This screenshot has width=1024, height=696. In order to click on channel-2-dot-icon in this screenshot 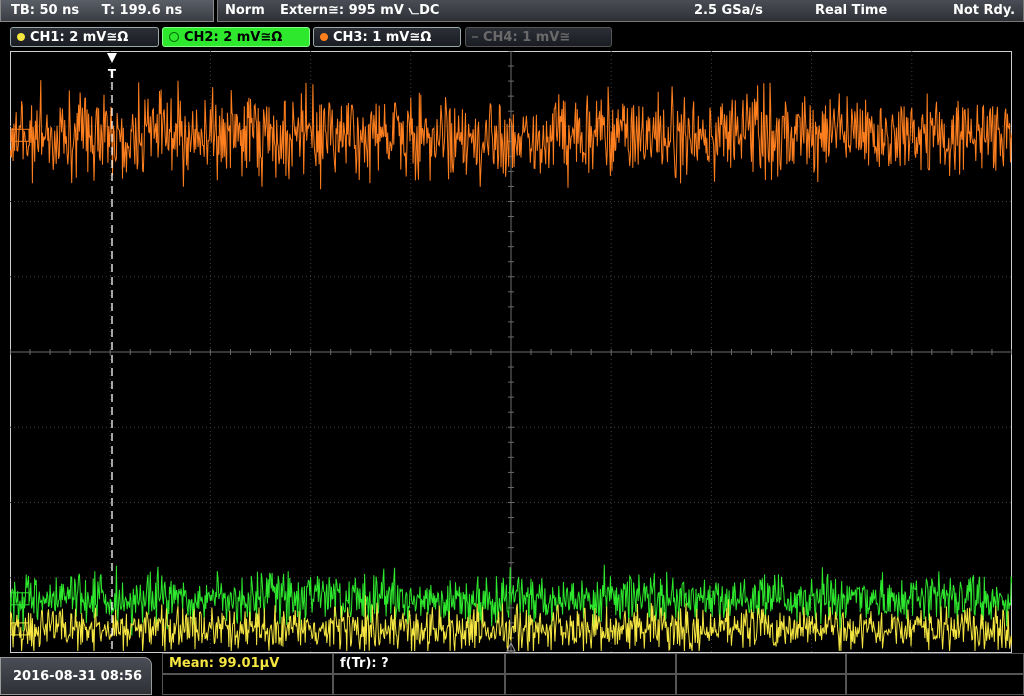, I will do `click(174, 36)`.